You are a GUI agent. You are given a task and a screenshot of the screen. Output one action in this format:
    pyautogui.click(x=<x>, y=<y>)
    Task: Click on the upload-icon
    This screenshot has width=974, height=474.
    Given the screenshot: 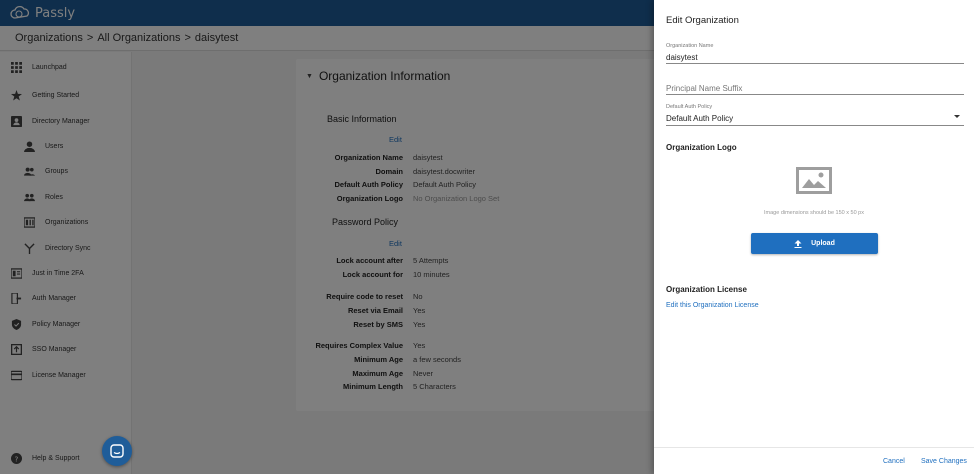 What is the action you would take?
    pyautogui.click(x=798, y=243)
    